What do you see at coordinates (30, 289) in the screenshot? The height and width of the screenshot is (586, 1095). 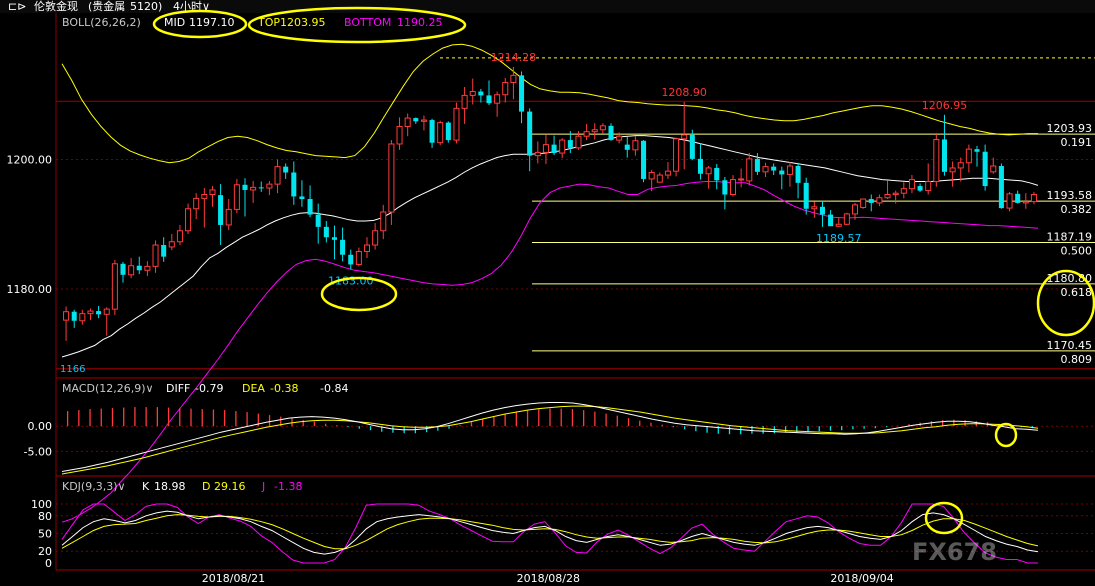 I see `y-tick-label: 1180.00` at bounding box center [30, 289].